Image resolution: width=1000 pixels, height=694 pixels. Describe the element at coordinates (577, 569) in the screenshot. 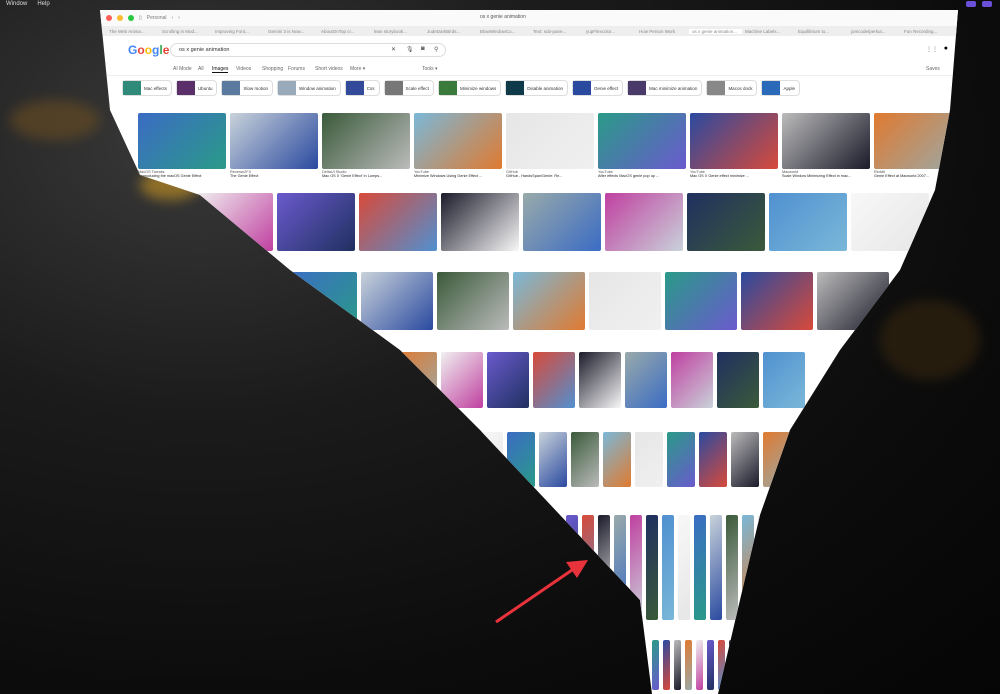

I see `arrow-head` at that location.